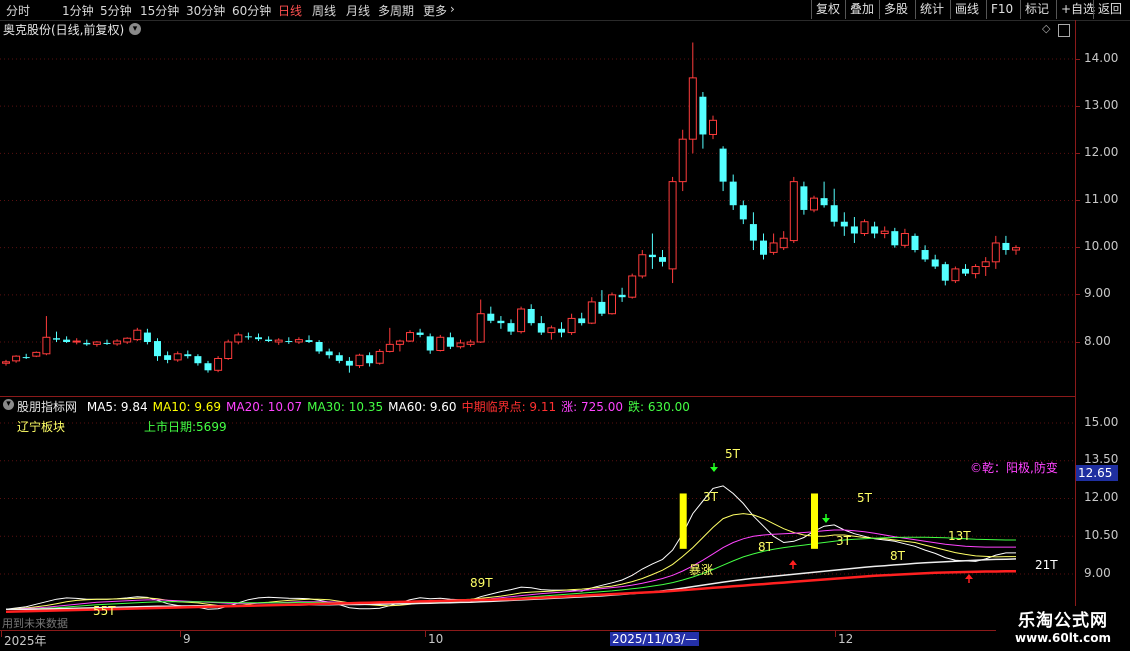 This screenshot has width=1130, height=651. Describe the element at coordinates (345, 407) in the screenshot. I see `legend-item: MA30: 10.35` at that location.